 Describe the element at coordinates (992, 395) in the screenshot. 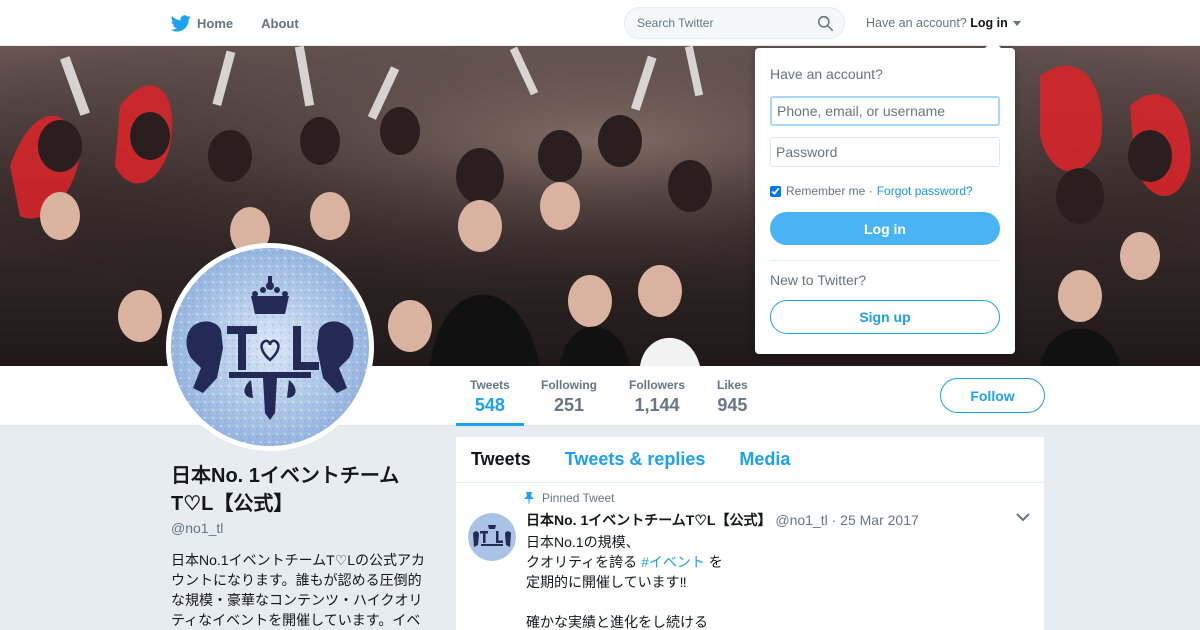

I see `follow-button: Follow` at that location.